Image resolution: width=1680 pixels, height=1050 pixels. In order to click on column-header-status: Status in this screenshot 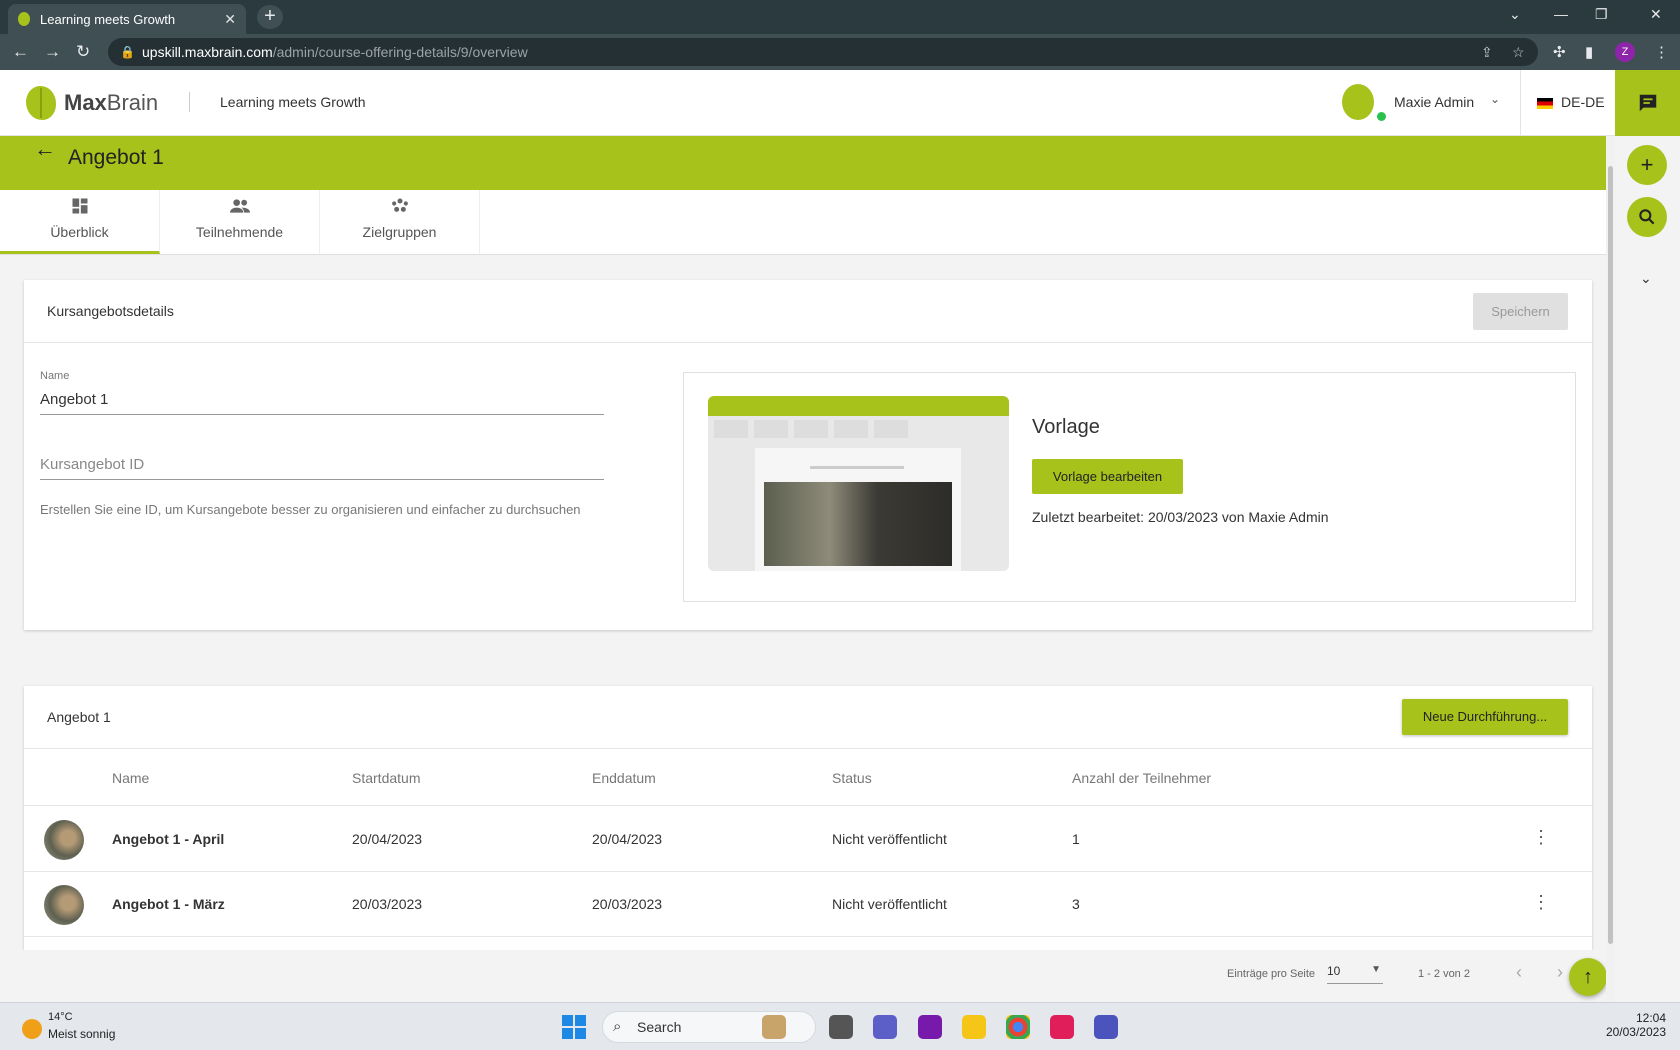, I will do `click(852, 778)`.